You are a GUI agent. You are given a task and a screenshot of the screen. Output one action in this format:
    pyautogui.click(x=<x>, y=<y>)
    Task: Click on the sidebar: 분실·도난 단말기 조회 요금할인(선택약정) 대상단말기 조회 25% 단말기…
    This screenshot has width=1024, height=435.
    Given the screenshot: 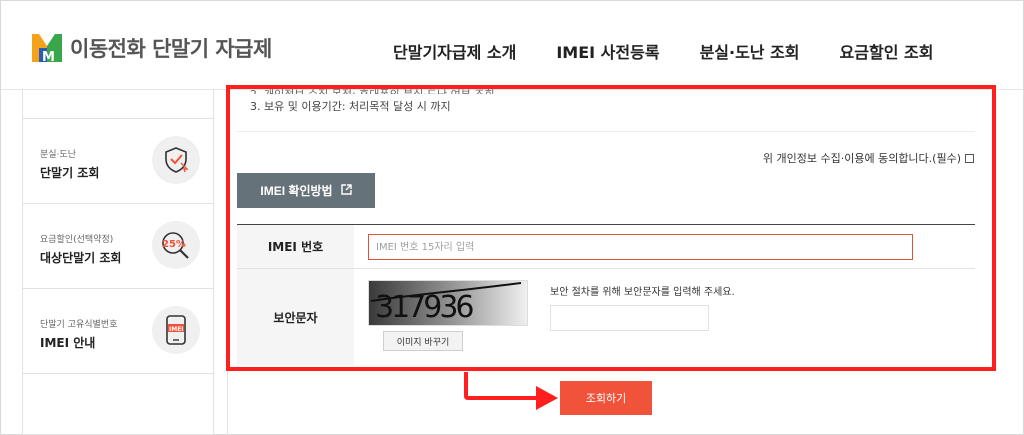 What is the action you would take?
    pyautogui.click(x=118, y=262)
    